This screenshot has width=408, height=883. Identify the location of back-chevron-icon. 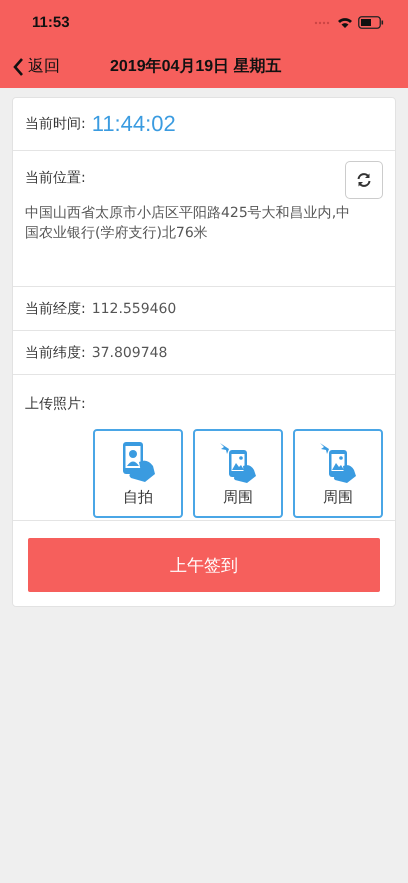
(18, 66).